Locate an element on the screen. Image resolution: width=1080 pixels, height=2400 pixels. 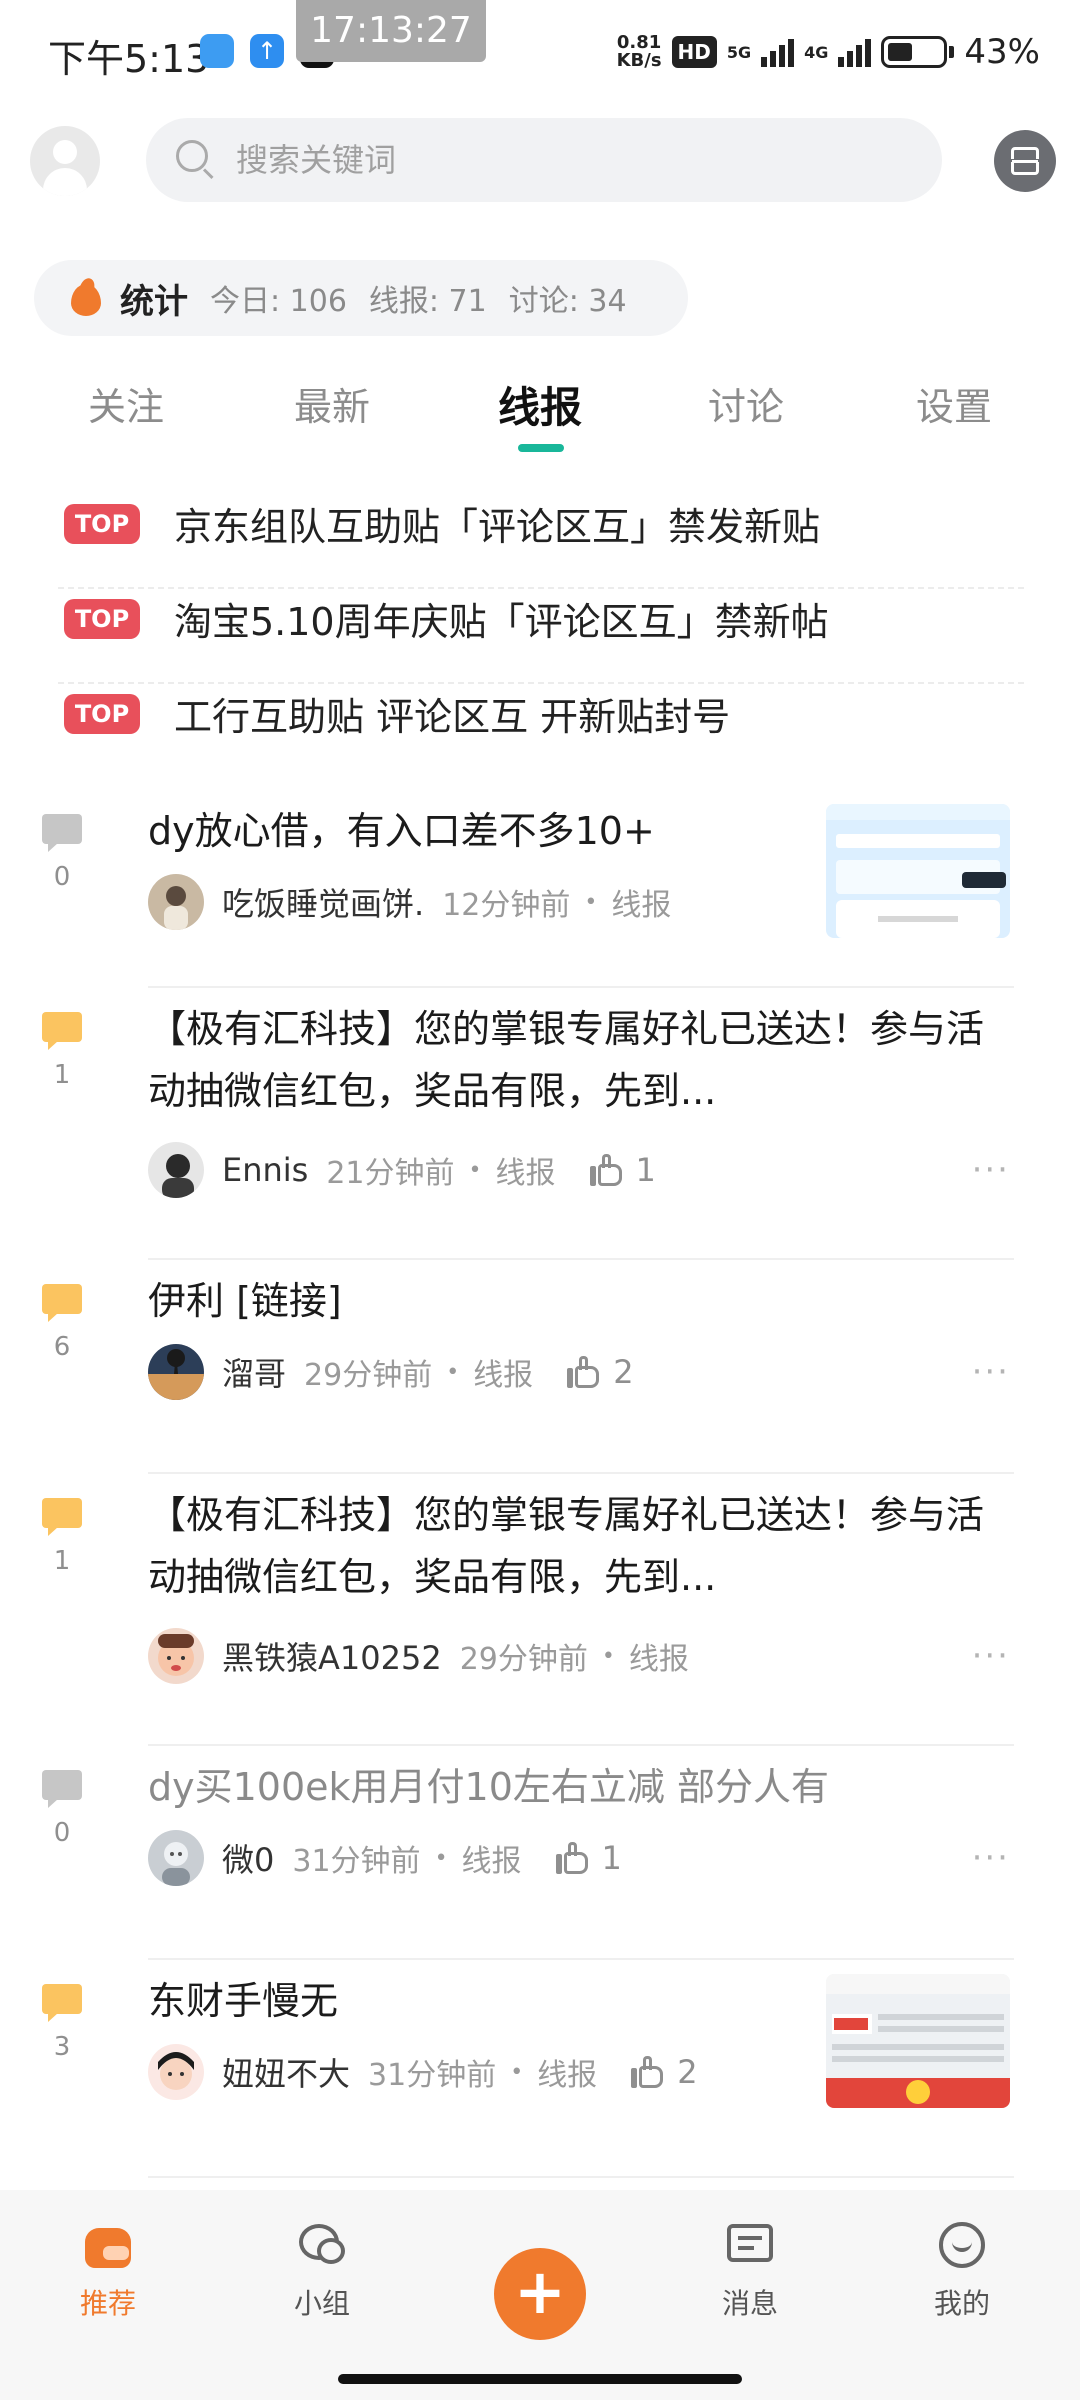
reply-indicator: 1 is located at coordinates (62, 1051).